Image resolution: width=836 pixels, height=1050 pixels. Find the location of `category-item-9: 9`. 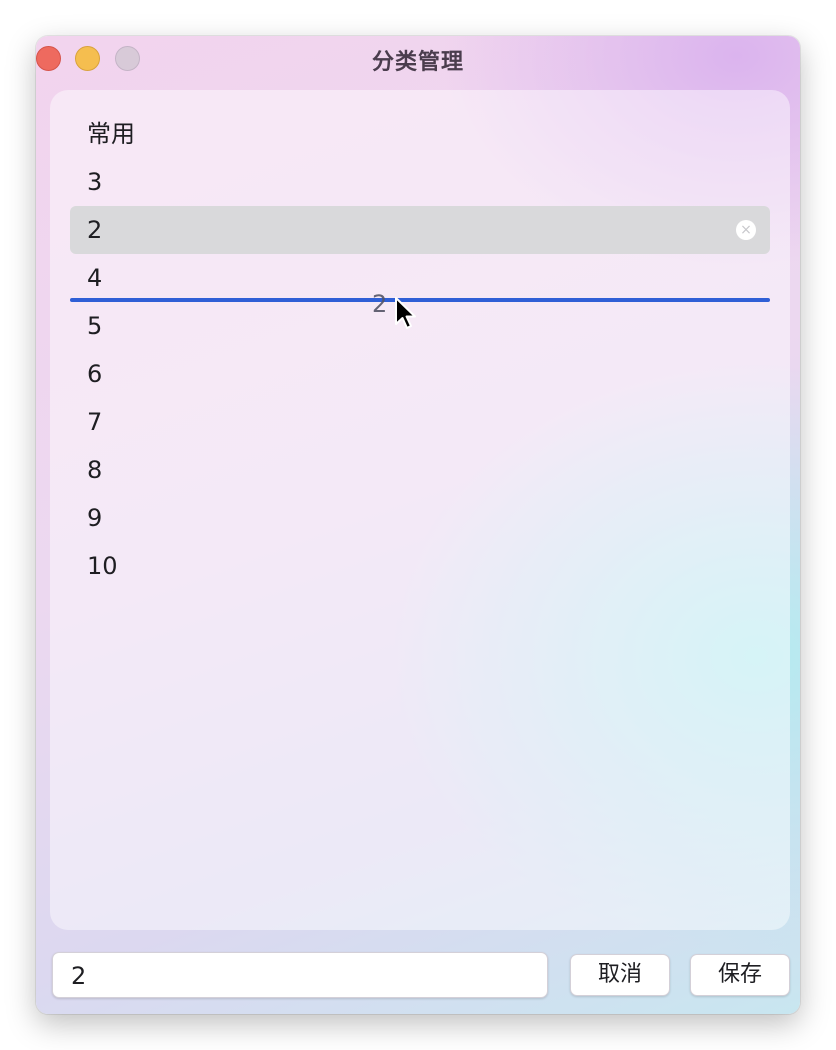

category-item-9: 9 is located at coordinates (420, 518).